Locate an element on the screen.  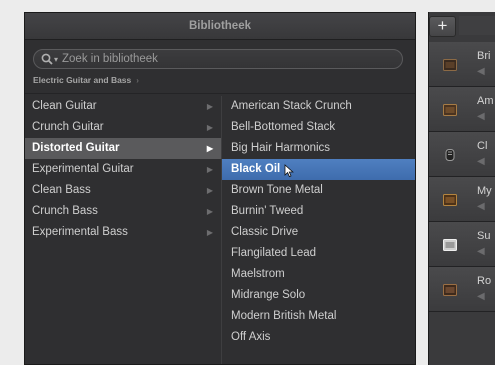
track-header: Am ◀ is located at coordinates (462, 109).